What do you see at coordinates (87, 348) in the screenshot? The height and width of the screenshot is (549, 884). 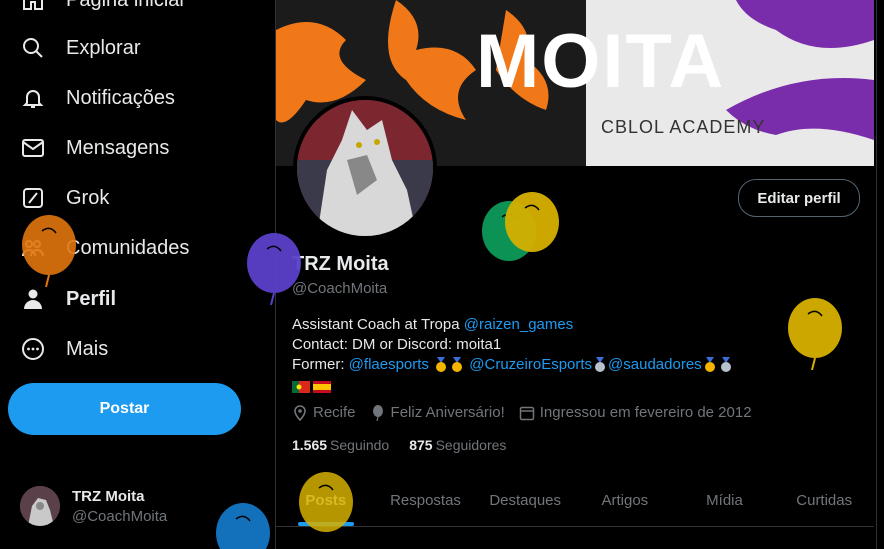 I see `sidebar-item-label: Mais` at bounding box center [87, 348].